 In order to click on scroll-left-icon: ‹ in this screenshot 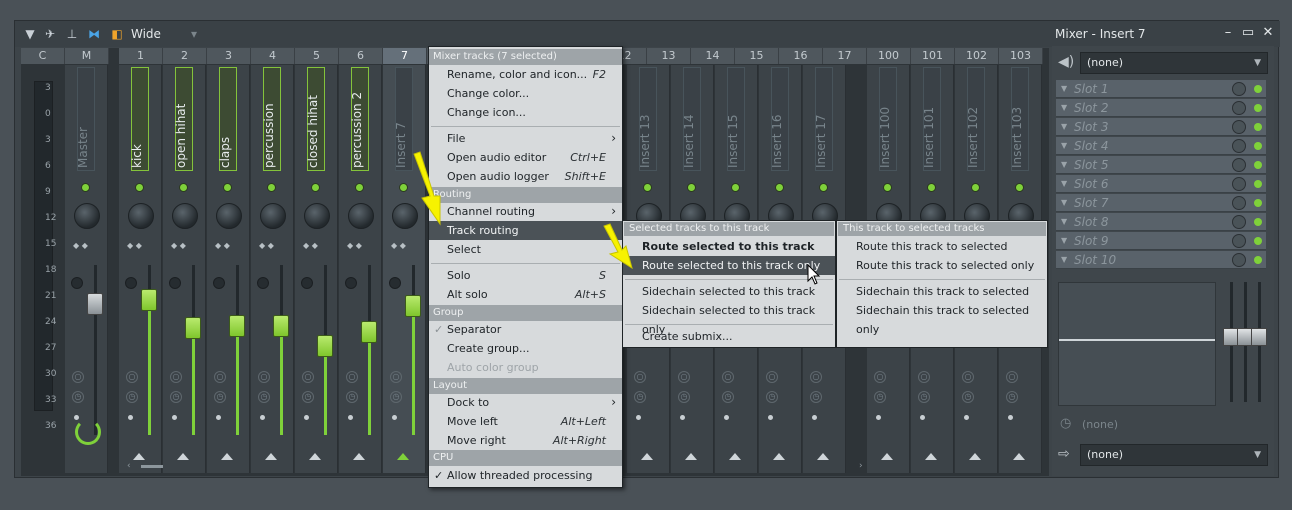, I will do `click(129, 466)`.